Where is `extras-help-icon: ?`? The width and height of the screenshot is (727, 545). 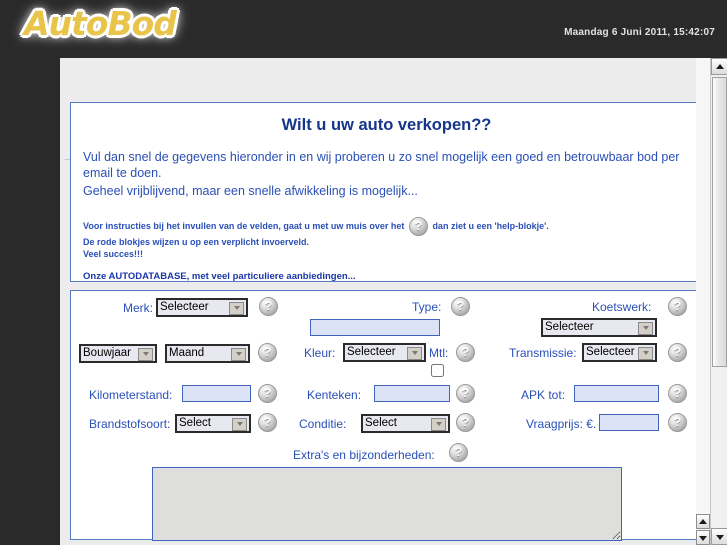
extras-help-icon: ? is located at coordinates (458, 452).